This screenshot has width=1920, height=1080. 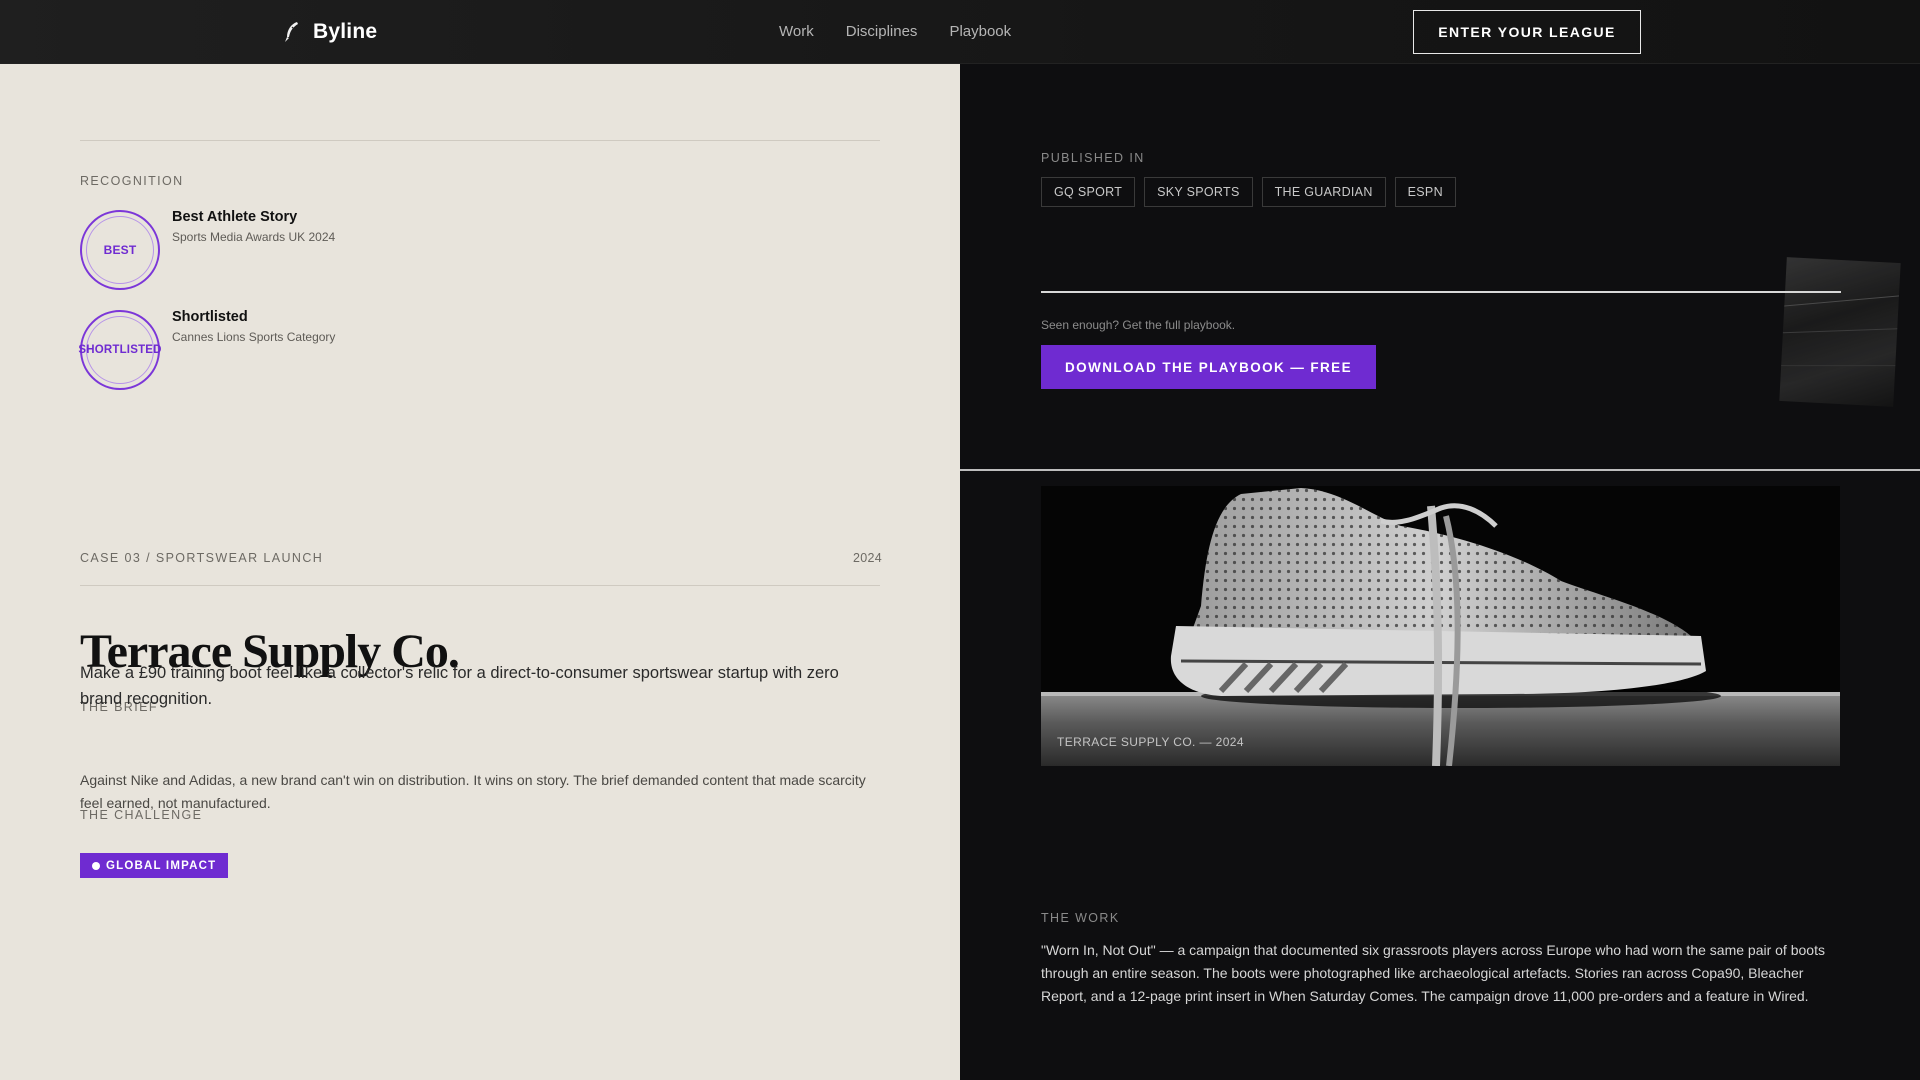 What do you see at coordinates (1840, 332) in the screenshot?
I see `stadium-thumbnail` at bounding box center [1840, 332].